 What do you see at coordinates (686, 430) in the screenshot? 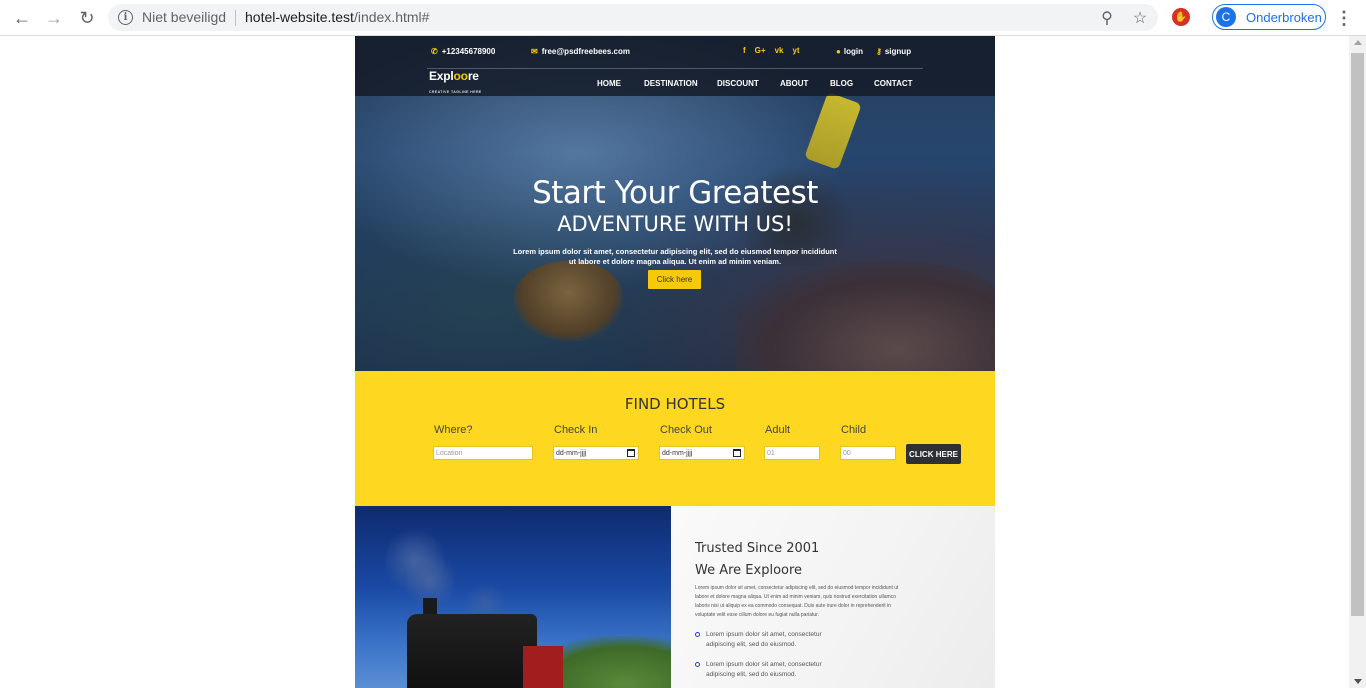
I see `checkout-label: Check Out` at bounding box center [686, 430].